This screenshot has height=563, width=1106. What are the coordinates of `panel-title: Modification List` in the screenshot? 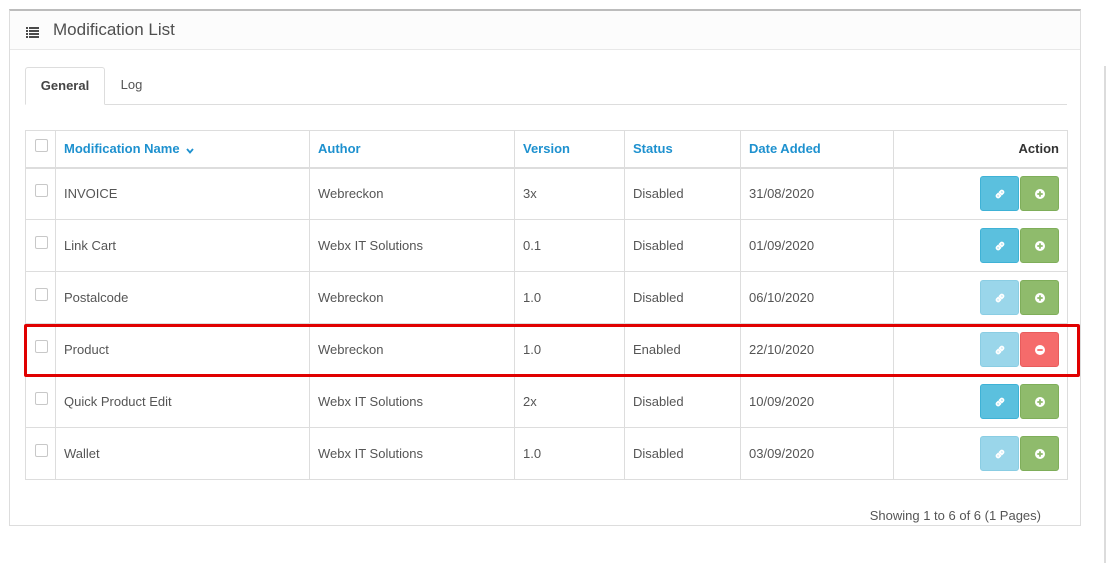 It's located at (114, 29).